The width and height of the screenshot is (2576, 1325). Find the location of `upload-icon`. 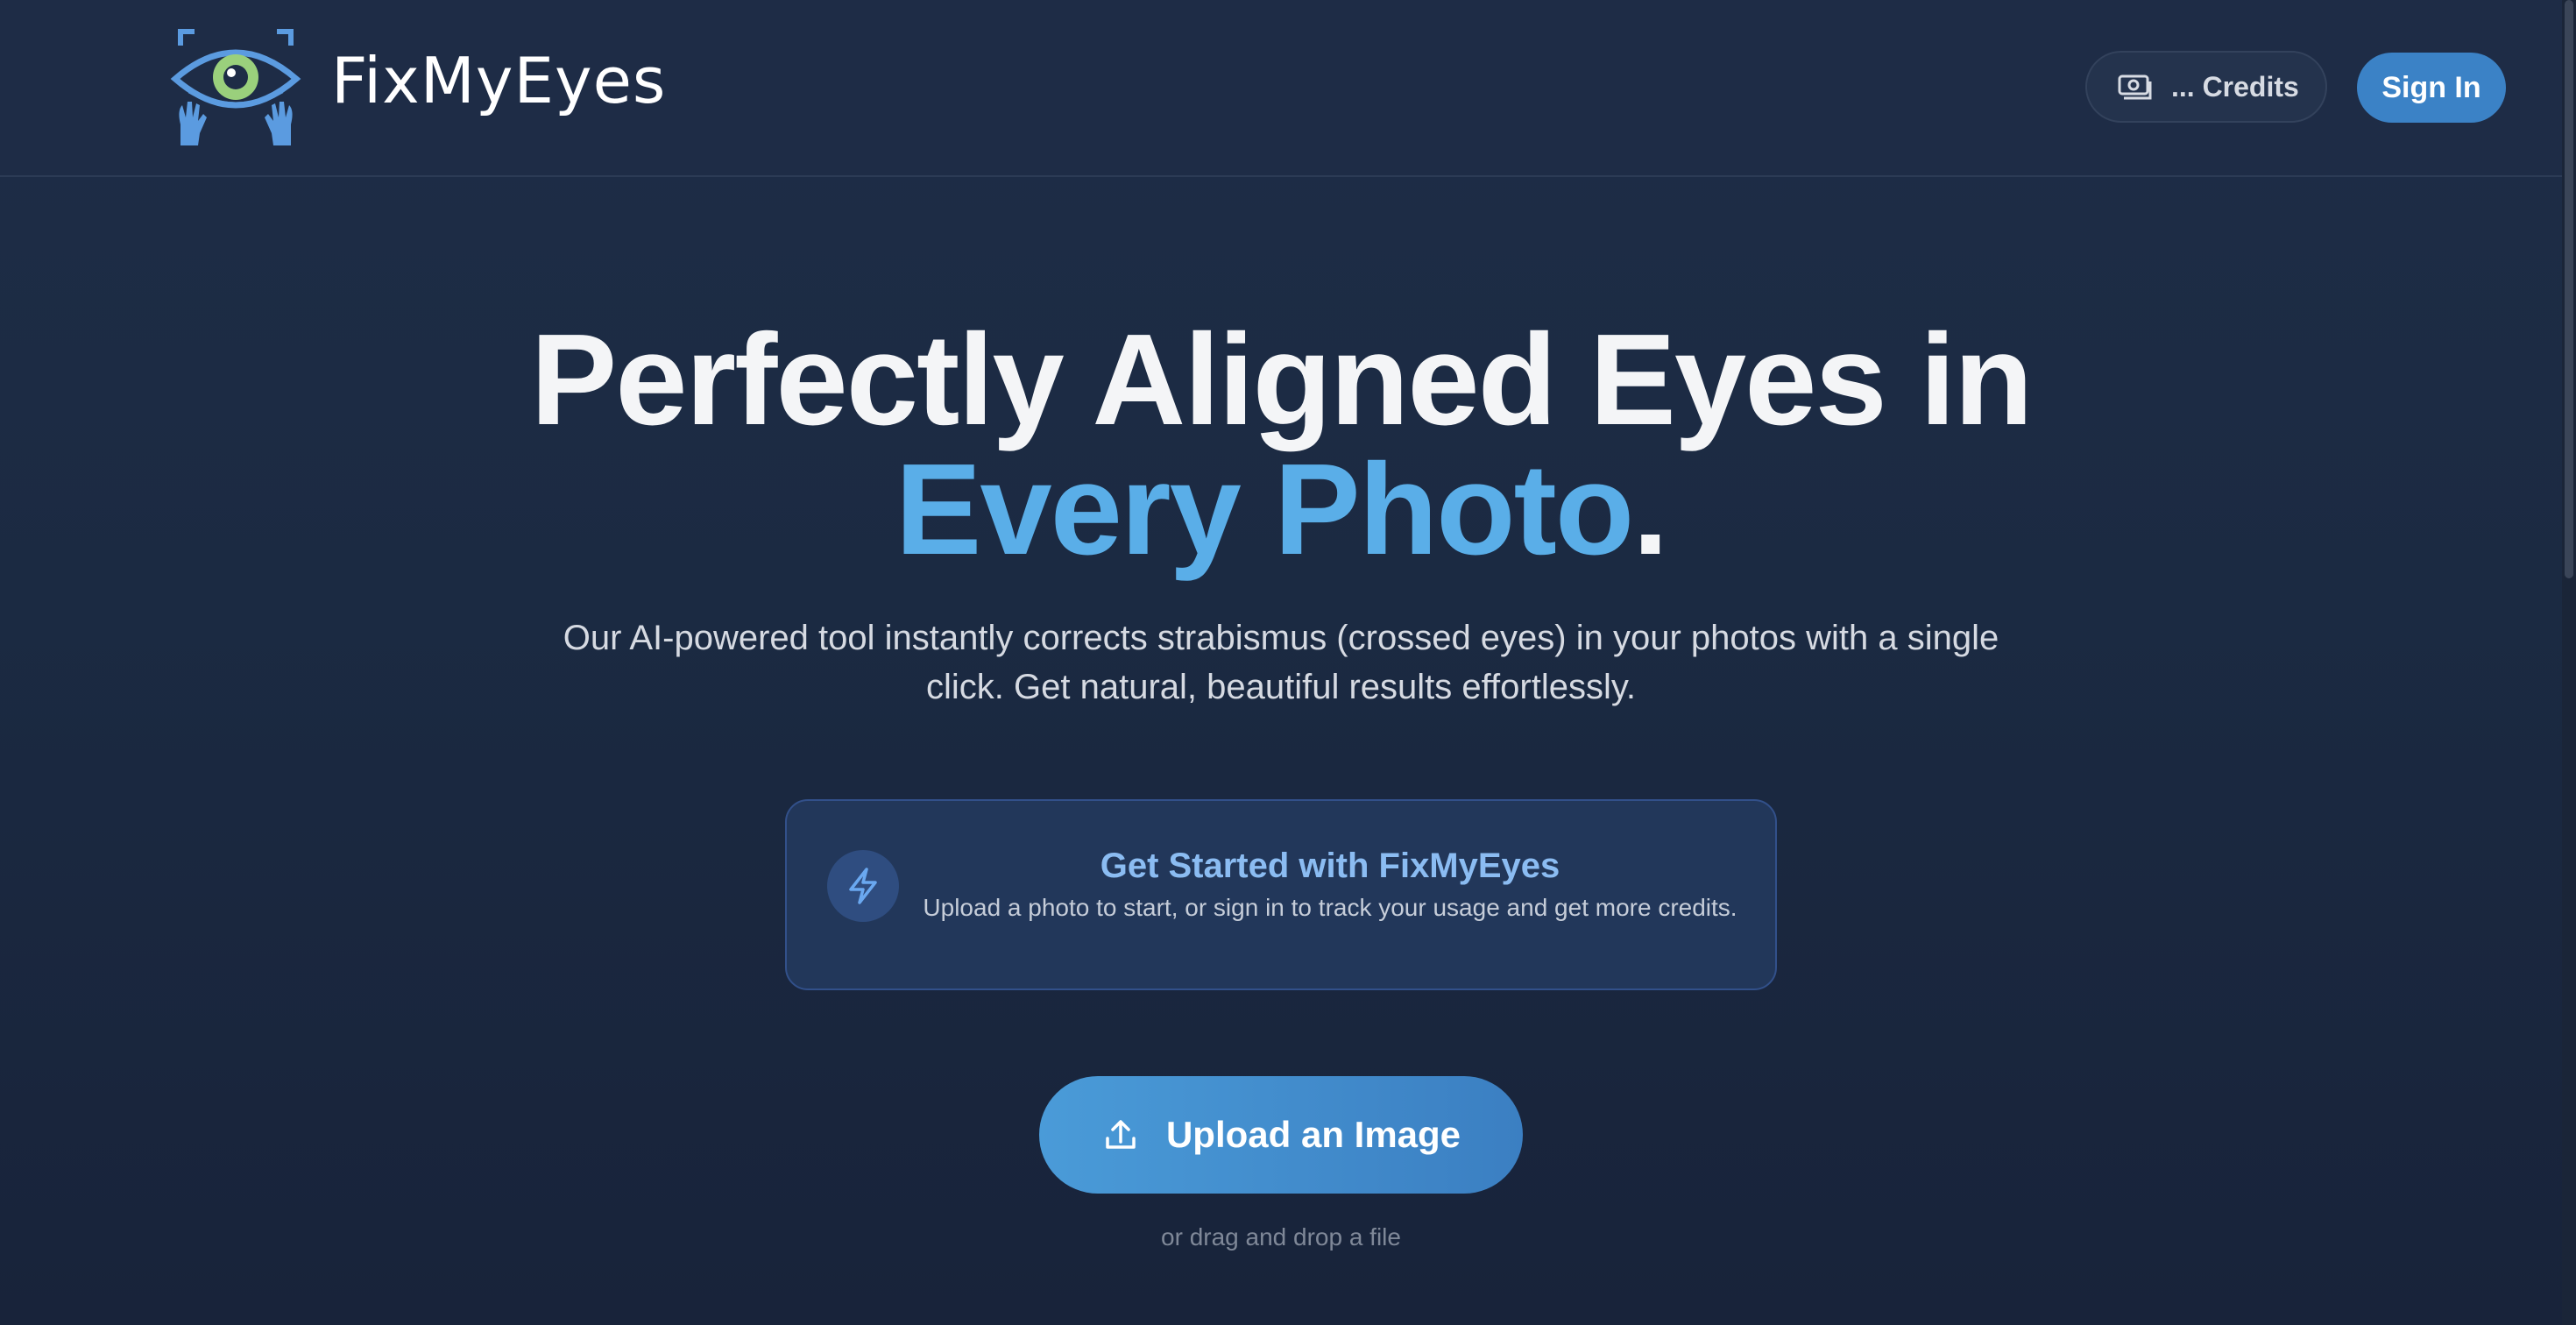

upload-icon is located at coordinates (1121, 1134).